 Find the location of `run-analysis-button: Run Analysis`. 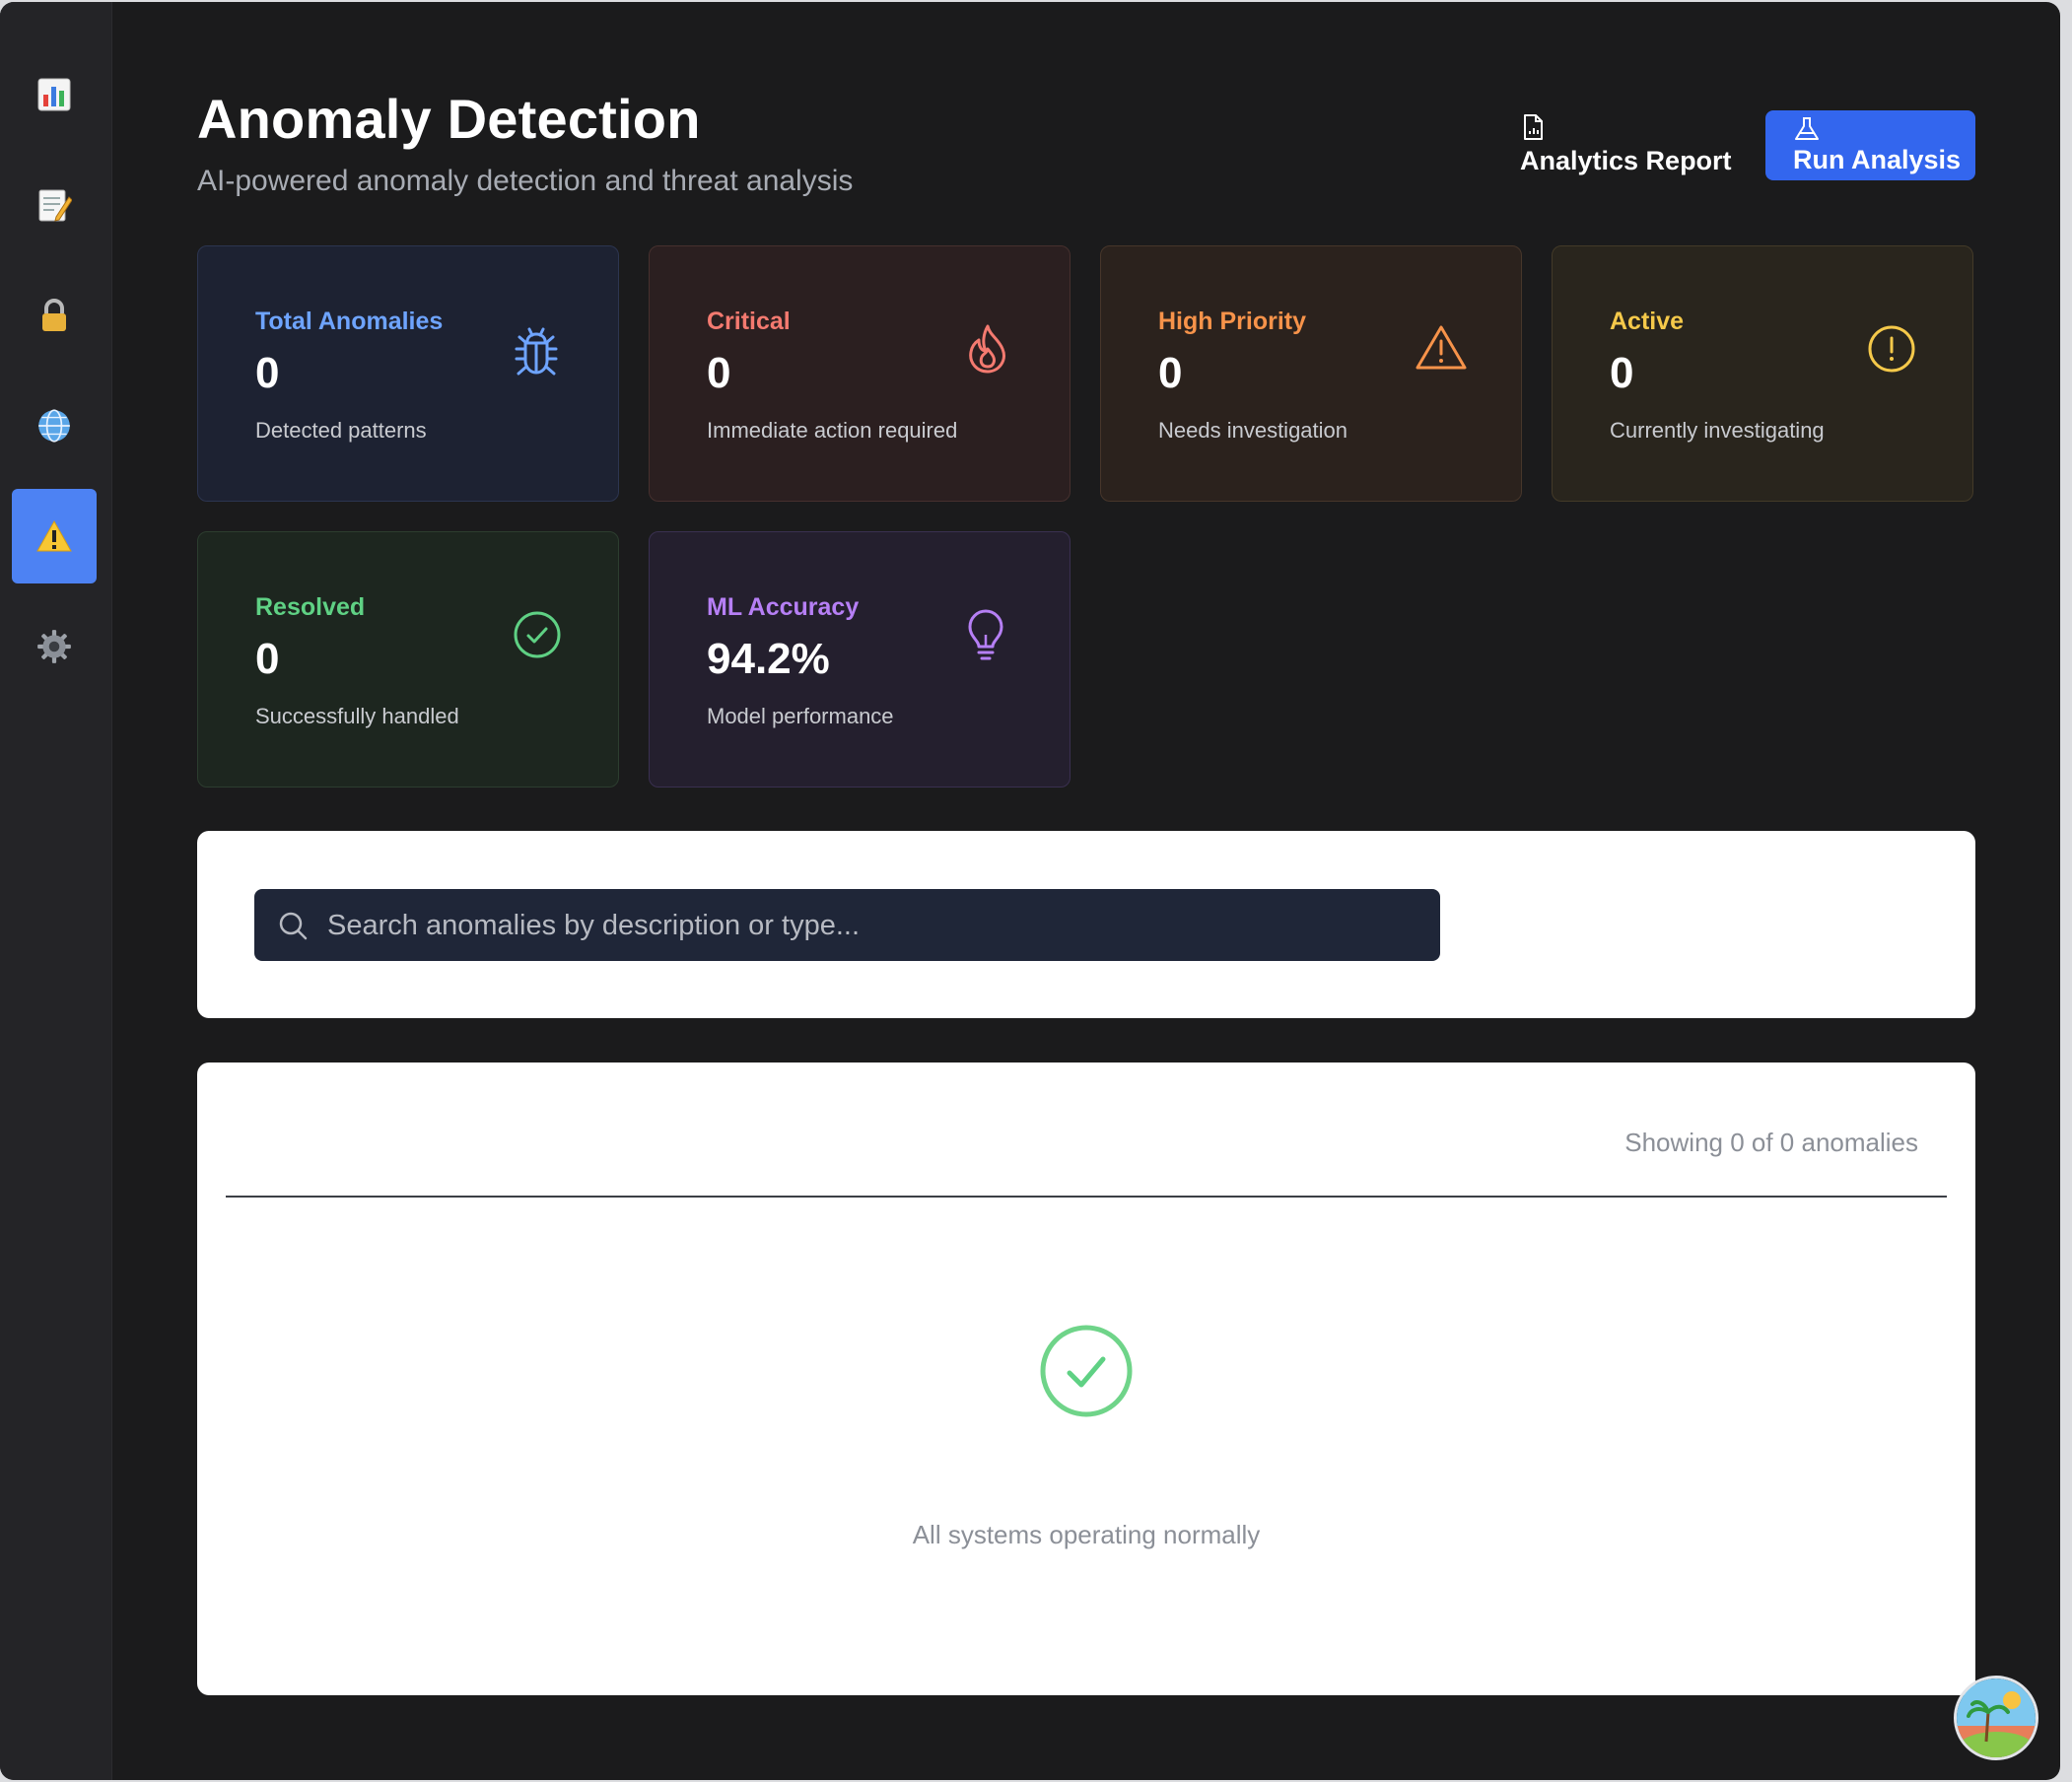

run-analysis-button: Run Analysis is located at coordinates (1870, 145).